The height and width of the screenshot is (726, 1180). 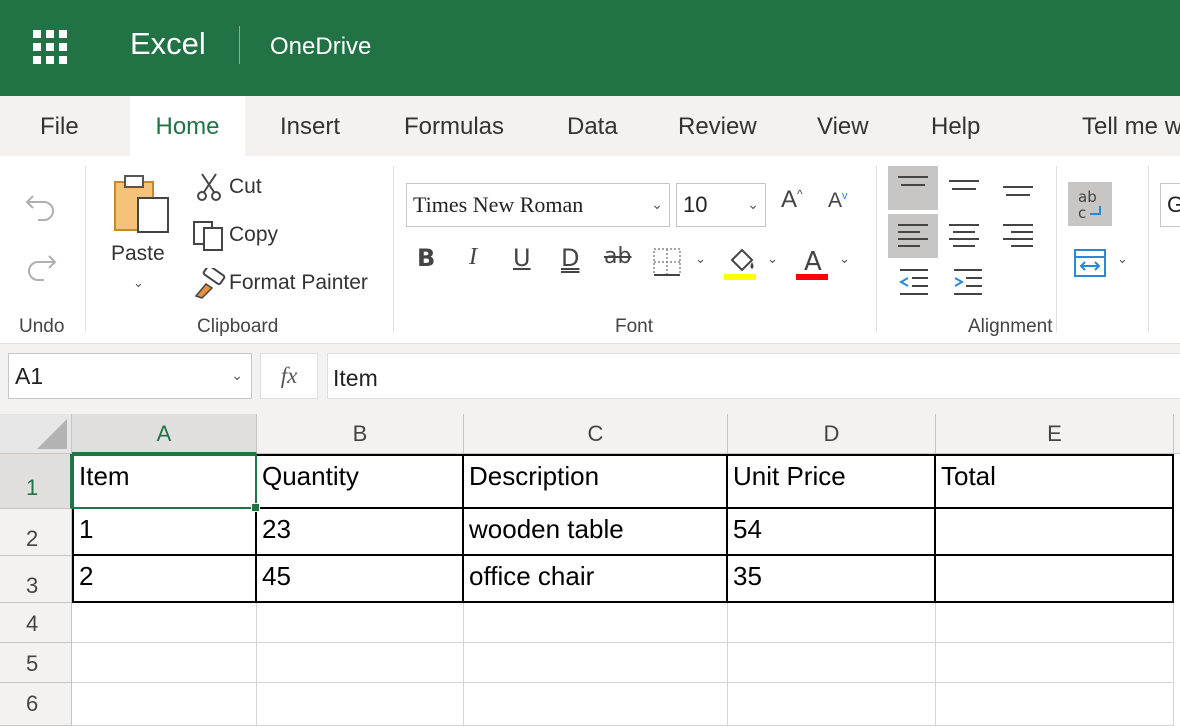 What do you see at coordinates (596, 704) in the screenshot?
I see `cell-c6` at bounding box center [596, 704].